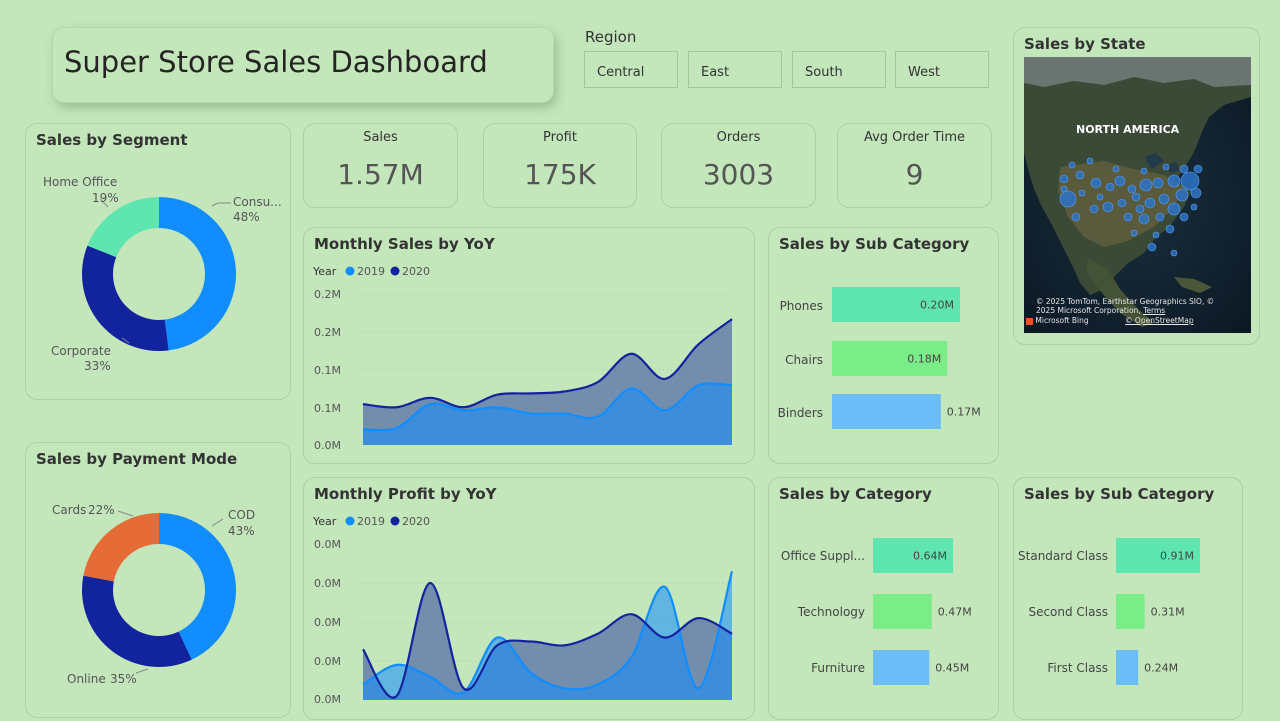  What do you see at coordinates (839, 69) in the screenshot?
I see `region-option-south: South` at bounding box center [839, 69].